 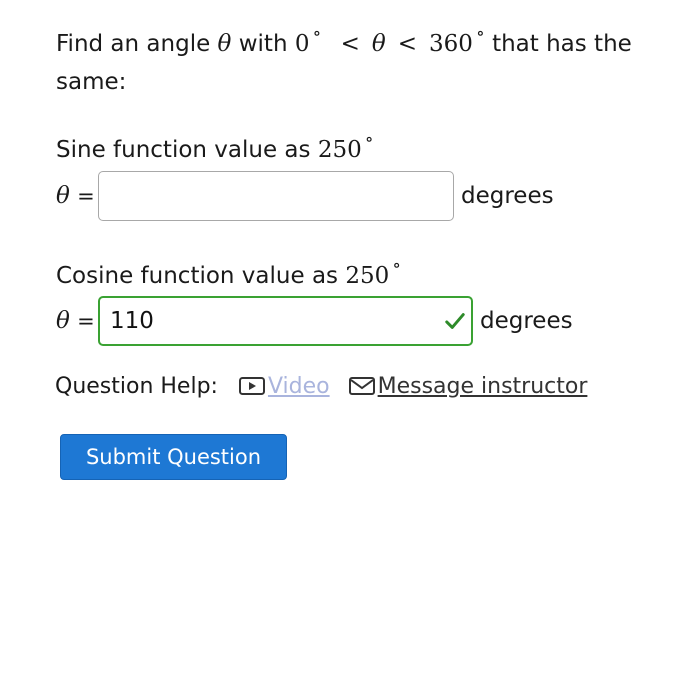 What do you see at coordinates (63, 321) in the screenshot?
I see `cosine-theta-symbol: θ` at bounding box center [63, 321].